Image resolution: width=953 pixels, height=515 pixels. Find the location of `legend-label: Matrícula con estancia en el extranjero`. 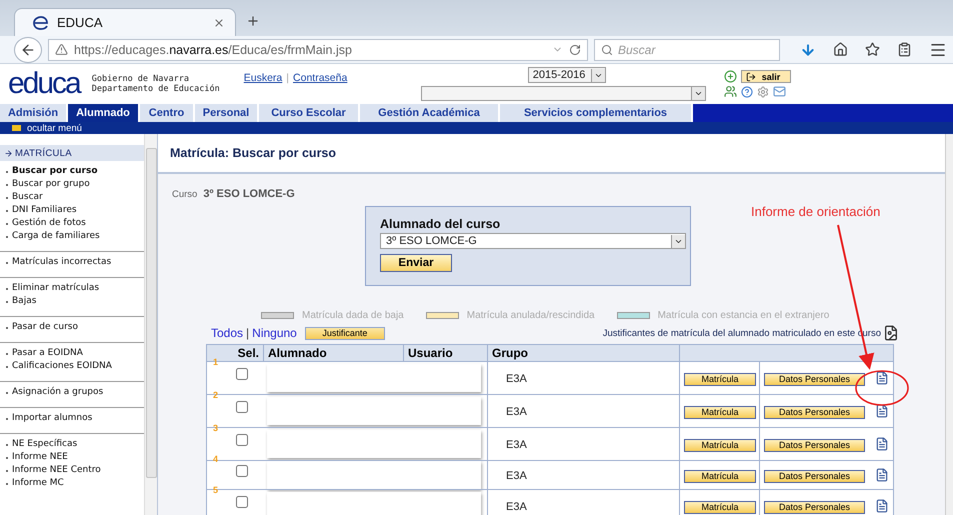

legend-label: Matrícula con estancia en el extranjero is located at coordinates (744, 315).